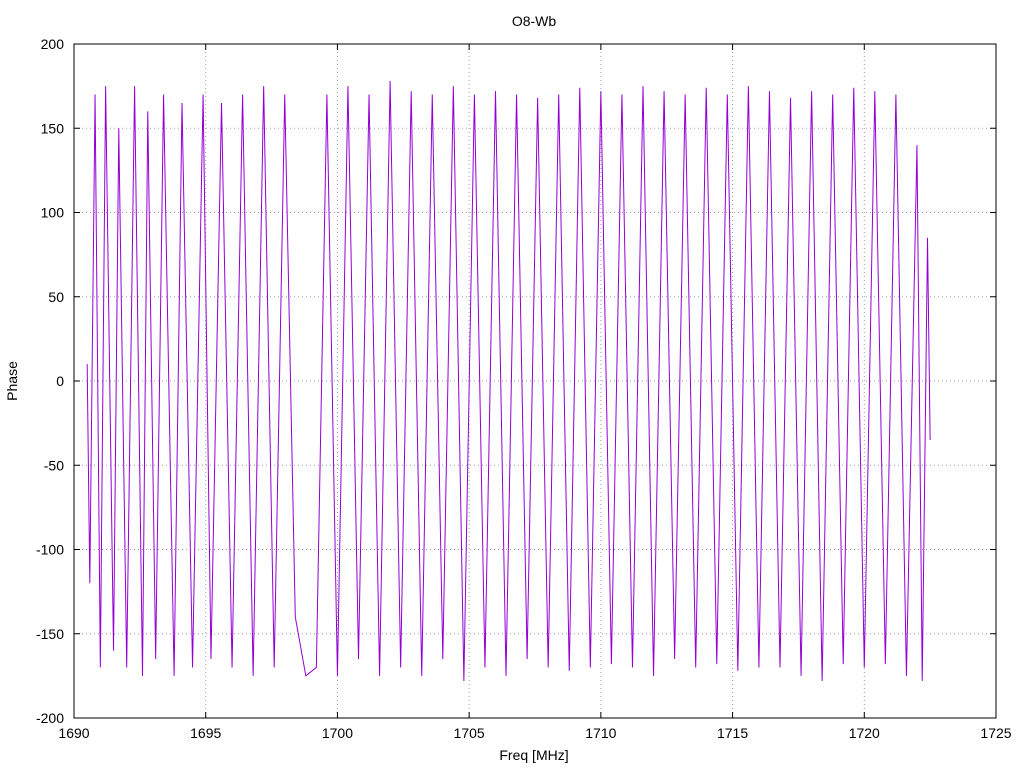  Describe the element at coordinates (50, 550) in the screenshot. I see `y-tick-label: -100` at that location.